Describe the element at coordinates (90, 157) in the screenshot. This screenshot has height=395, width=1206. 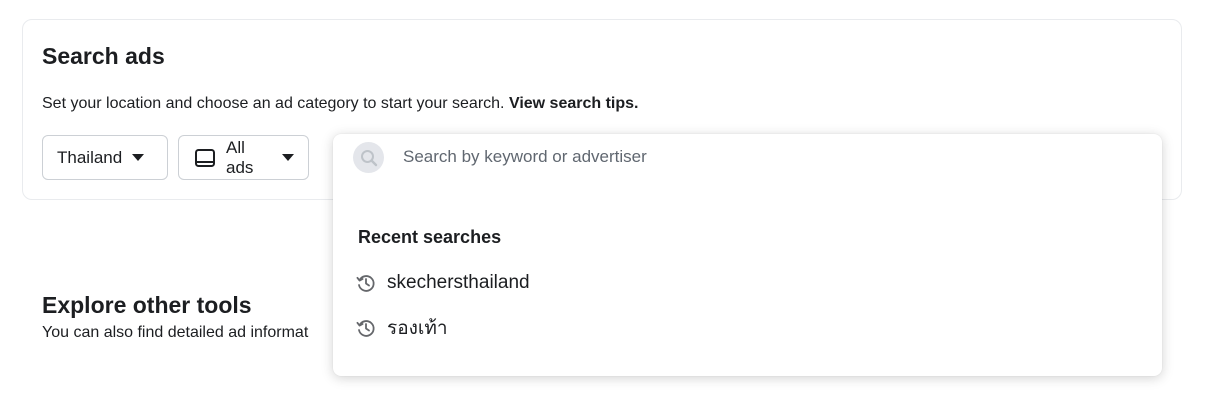
I see `country-selected-label: Thailand` at that location.